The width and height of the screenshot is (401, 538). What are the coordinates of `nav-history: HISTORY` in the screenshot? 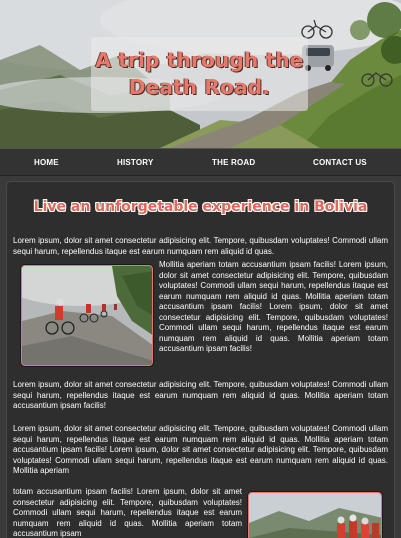 It's located at (135, 162).